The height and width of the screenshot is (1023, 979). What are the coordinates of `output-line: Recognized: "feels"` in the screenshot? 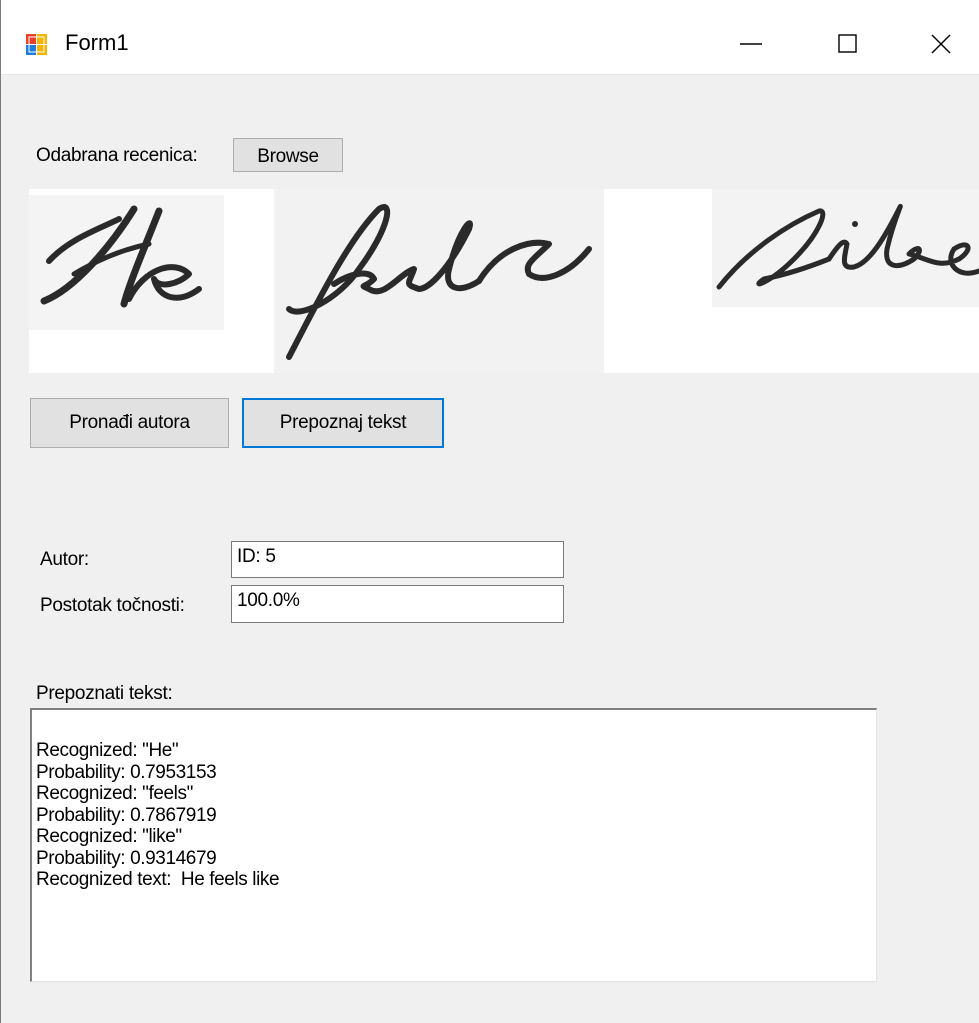 It's located at (114, 793).